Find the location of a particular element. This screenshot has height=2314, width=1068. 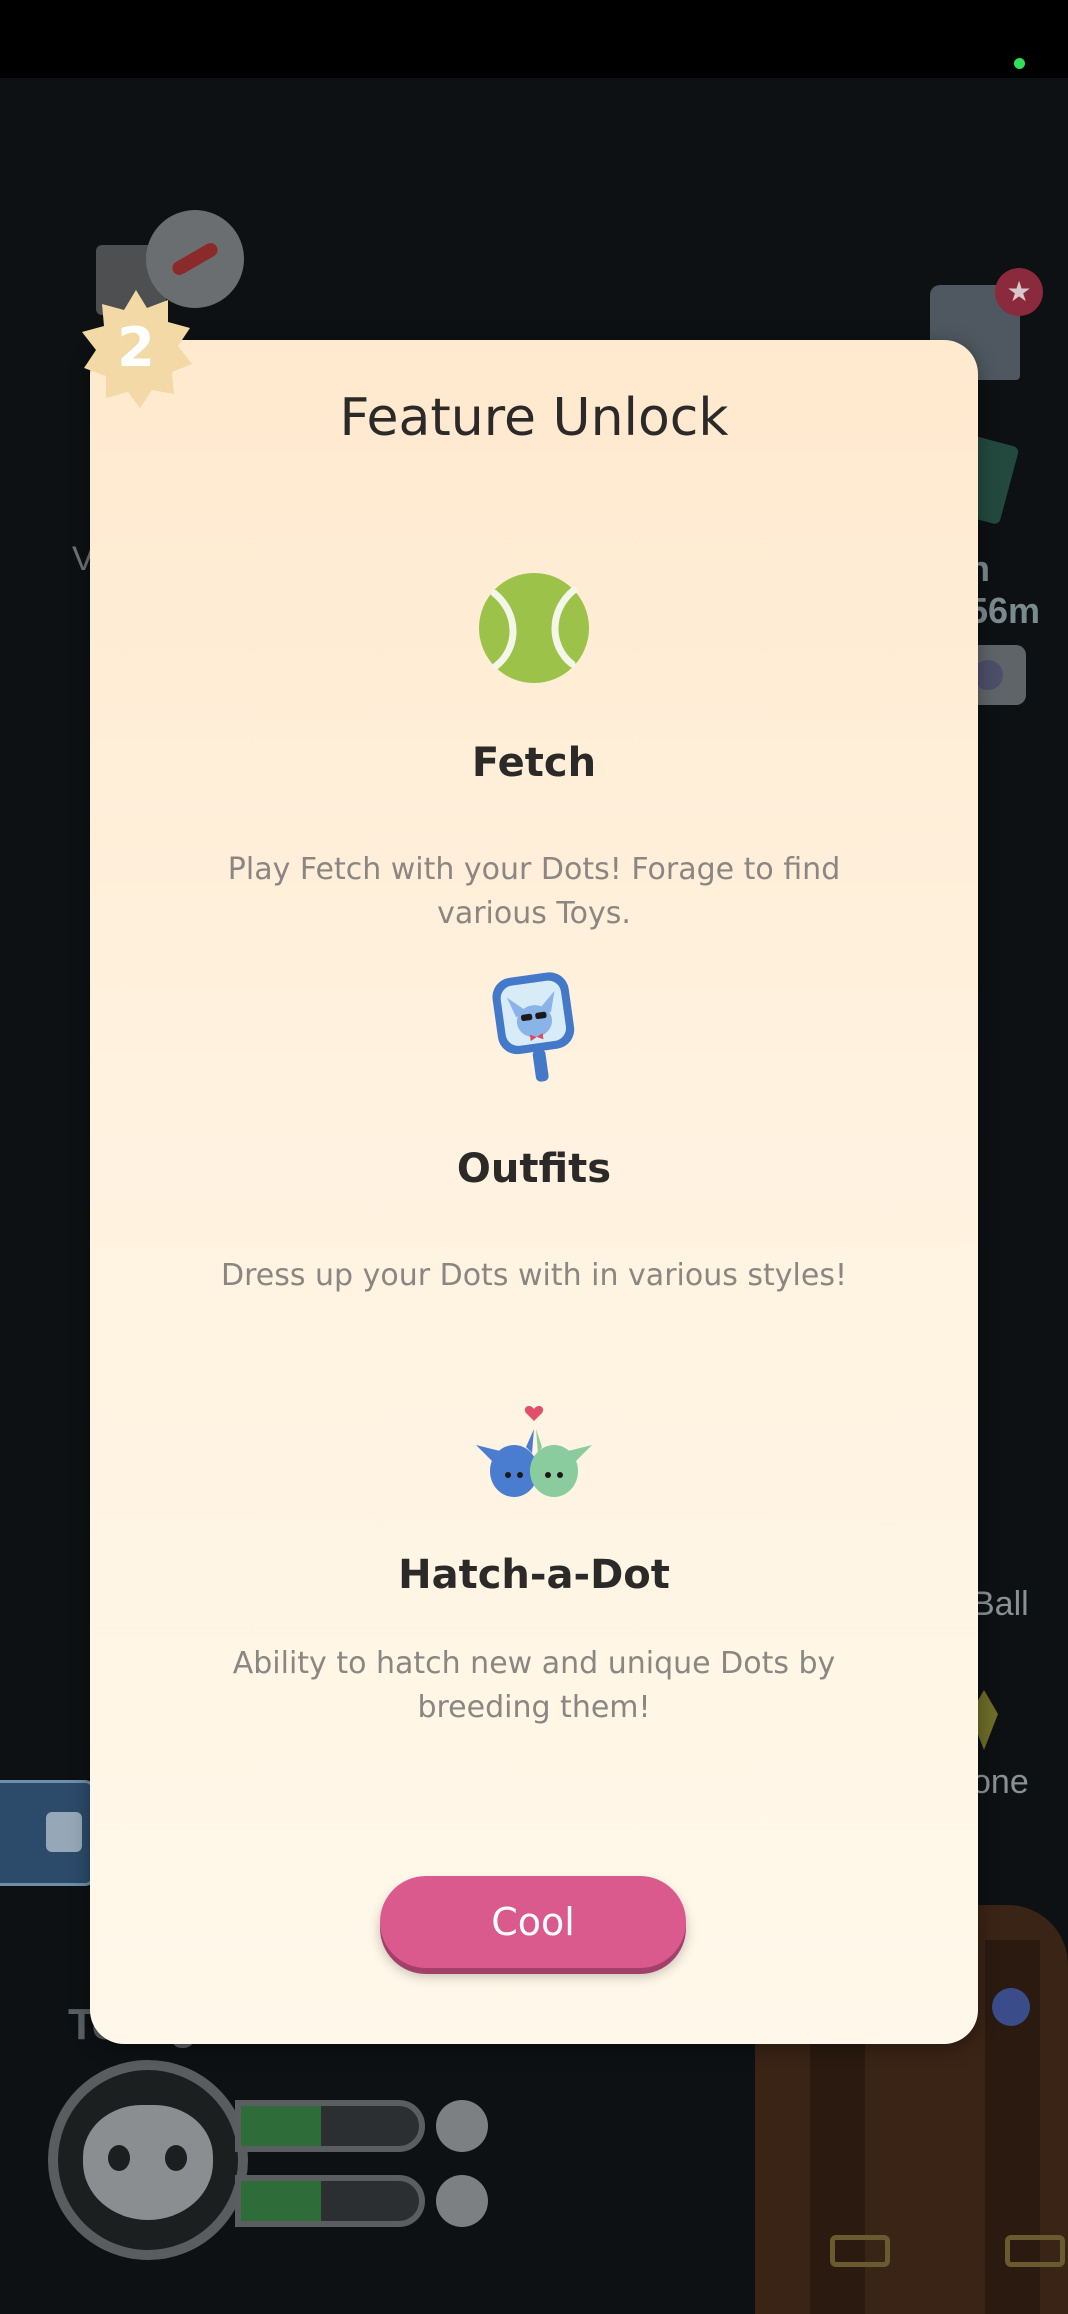

feature-name-outfits: Outfits is located at coordinates (534, 1169).